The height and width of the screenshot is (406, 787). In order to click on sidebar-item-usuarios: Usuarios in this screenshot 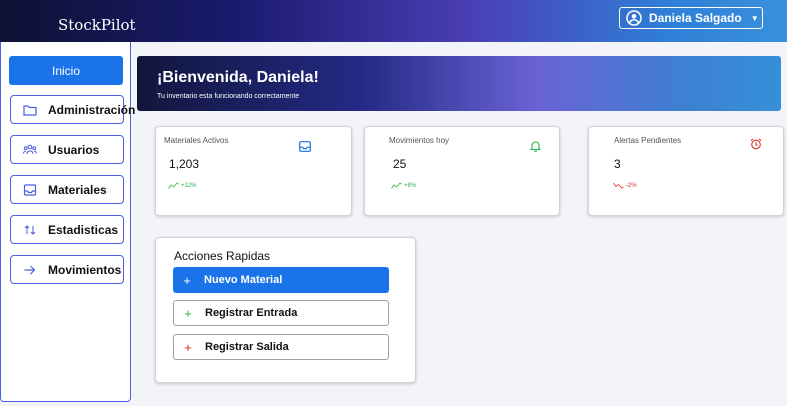, I will do `click(67, 149)`.